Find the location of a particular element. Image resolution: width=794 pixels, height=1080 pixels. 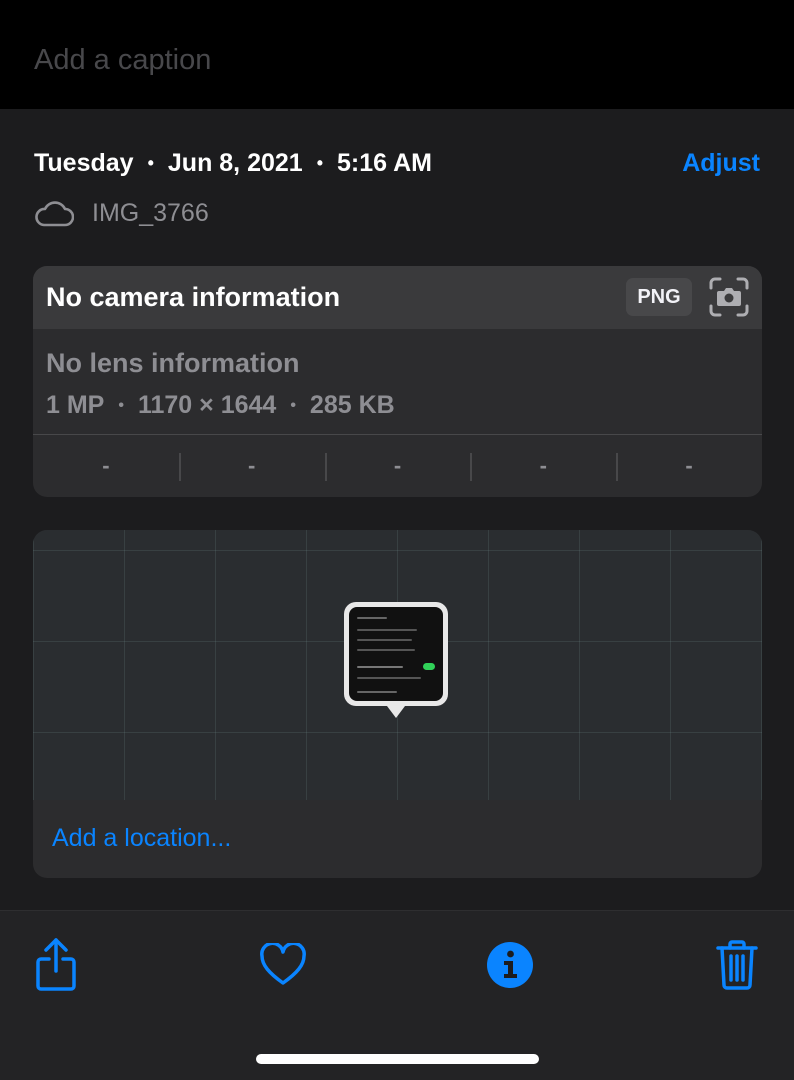

camera-card-header: No camera information PNG is located at coordinates (397, 297).